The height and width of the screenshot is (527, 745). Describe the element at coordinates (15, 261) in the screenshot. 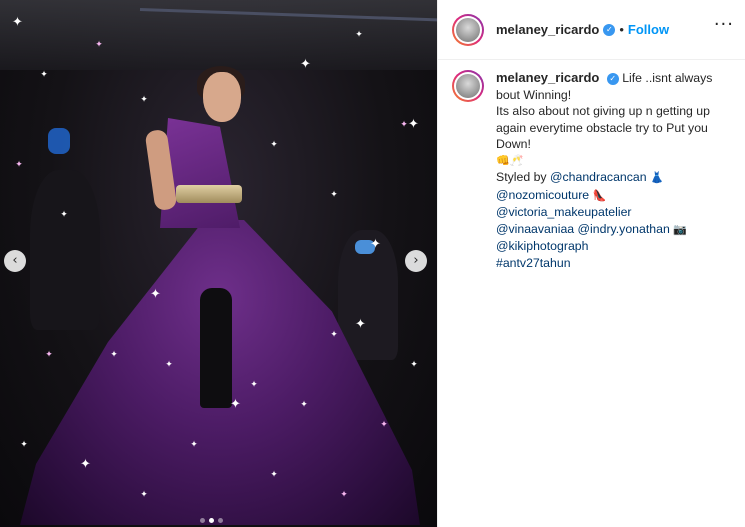

I see `previous-slide-button: ‹` at that location.